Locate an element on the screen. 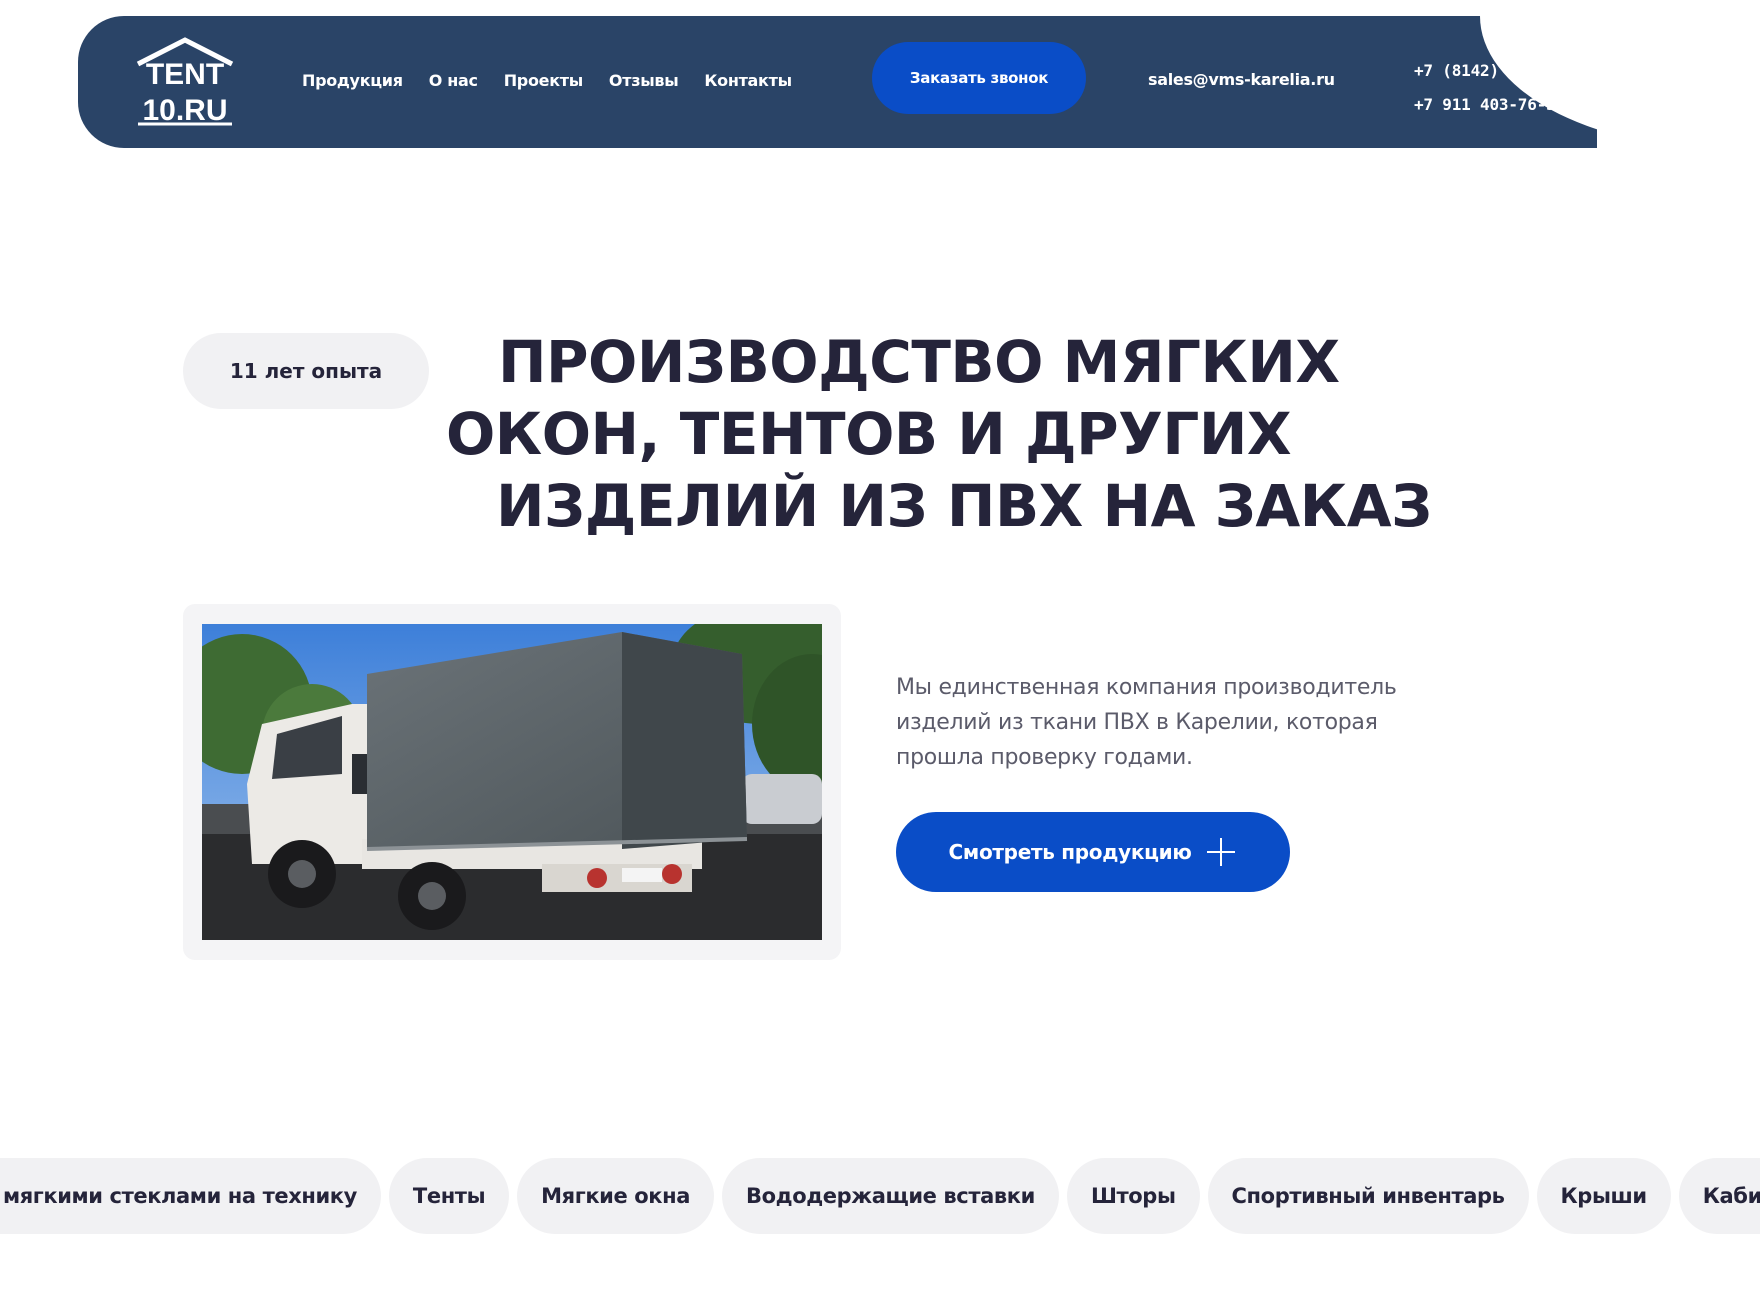 The height and width of the screenshot is (1301, 1760). category-chip: Крыши is located at coordinates (1603, 1196).